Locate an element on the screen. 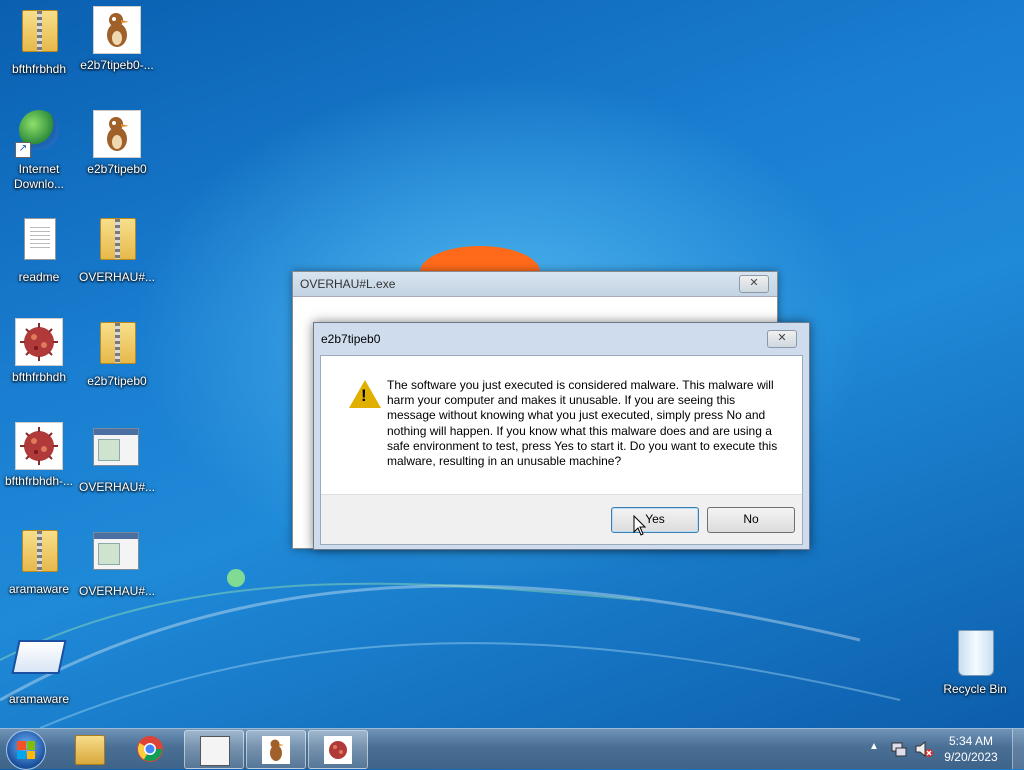 The width and height of the screenshot is (1024, 770). taskbar: ▲ 5:34 AM 9/20/2023 is located at coordinates (512, 749).